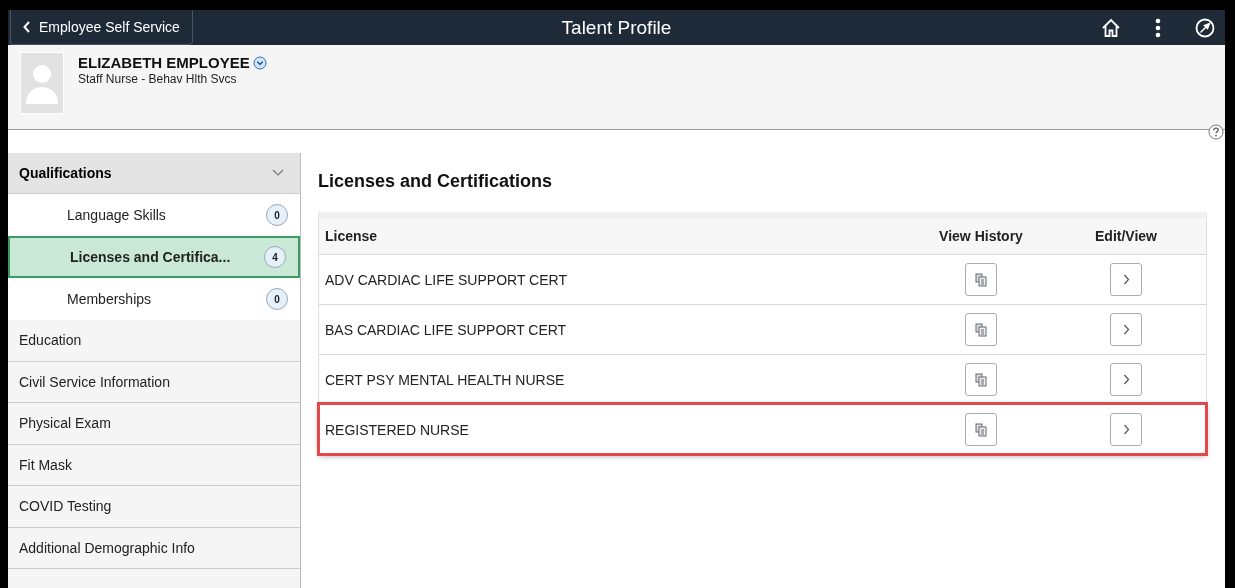 The width and height of the screenshot is (1235, 588). Describe the element at coordinates (981, 236) in the screenshot. I see `column-header: View History` at that location.